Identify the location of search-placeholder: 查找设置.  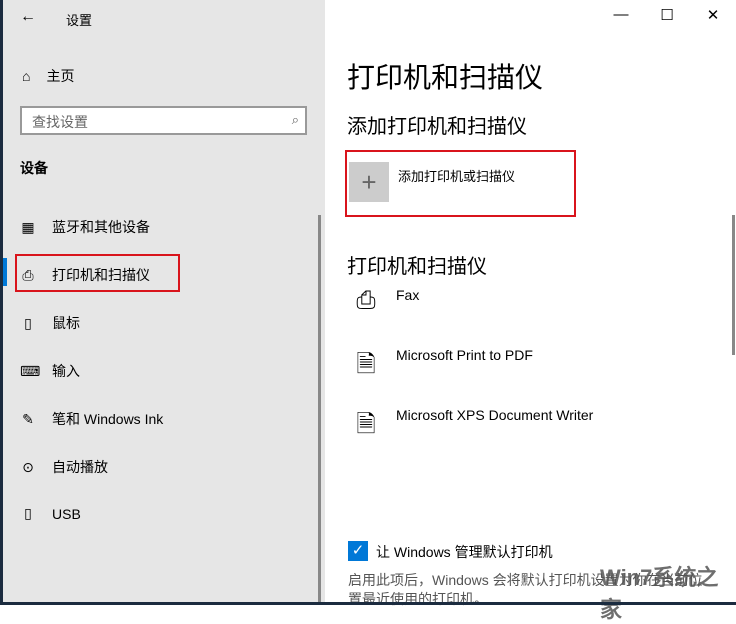
(60, 122).